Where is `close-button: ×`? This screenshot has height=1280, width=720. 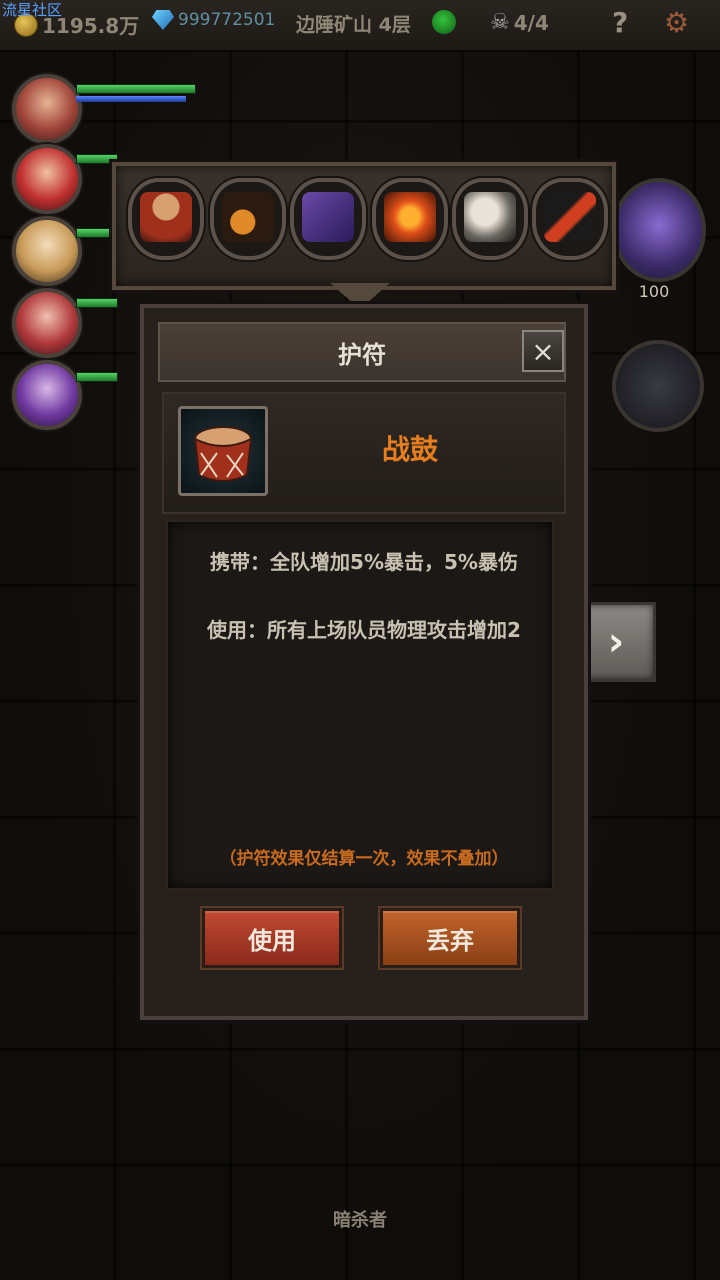 close-button: × is located at coordinates (543, 351).